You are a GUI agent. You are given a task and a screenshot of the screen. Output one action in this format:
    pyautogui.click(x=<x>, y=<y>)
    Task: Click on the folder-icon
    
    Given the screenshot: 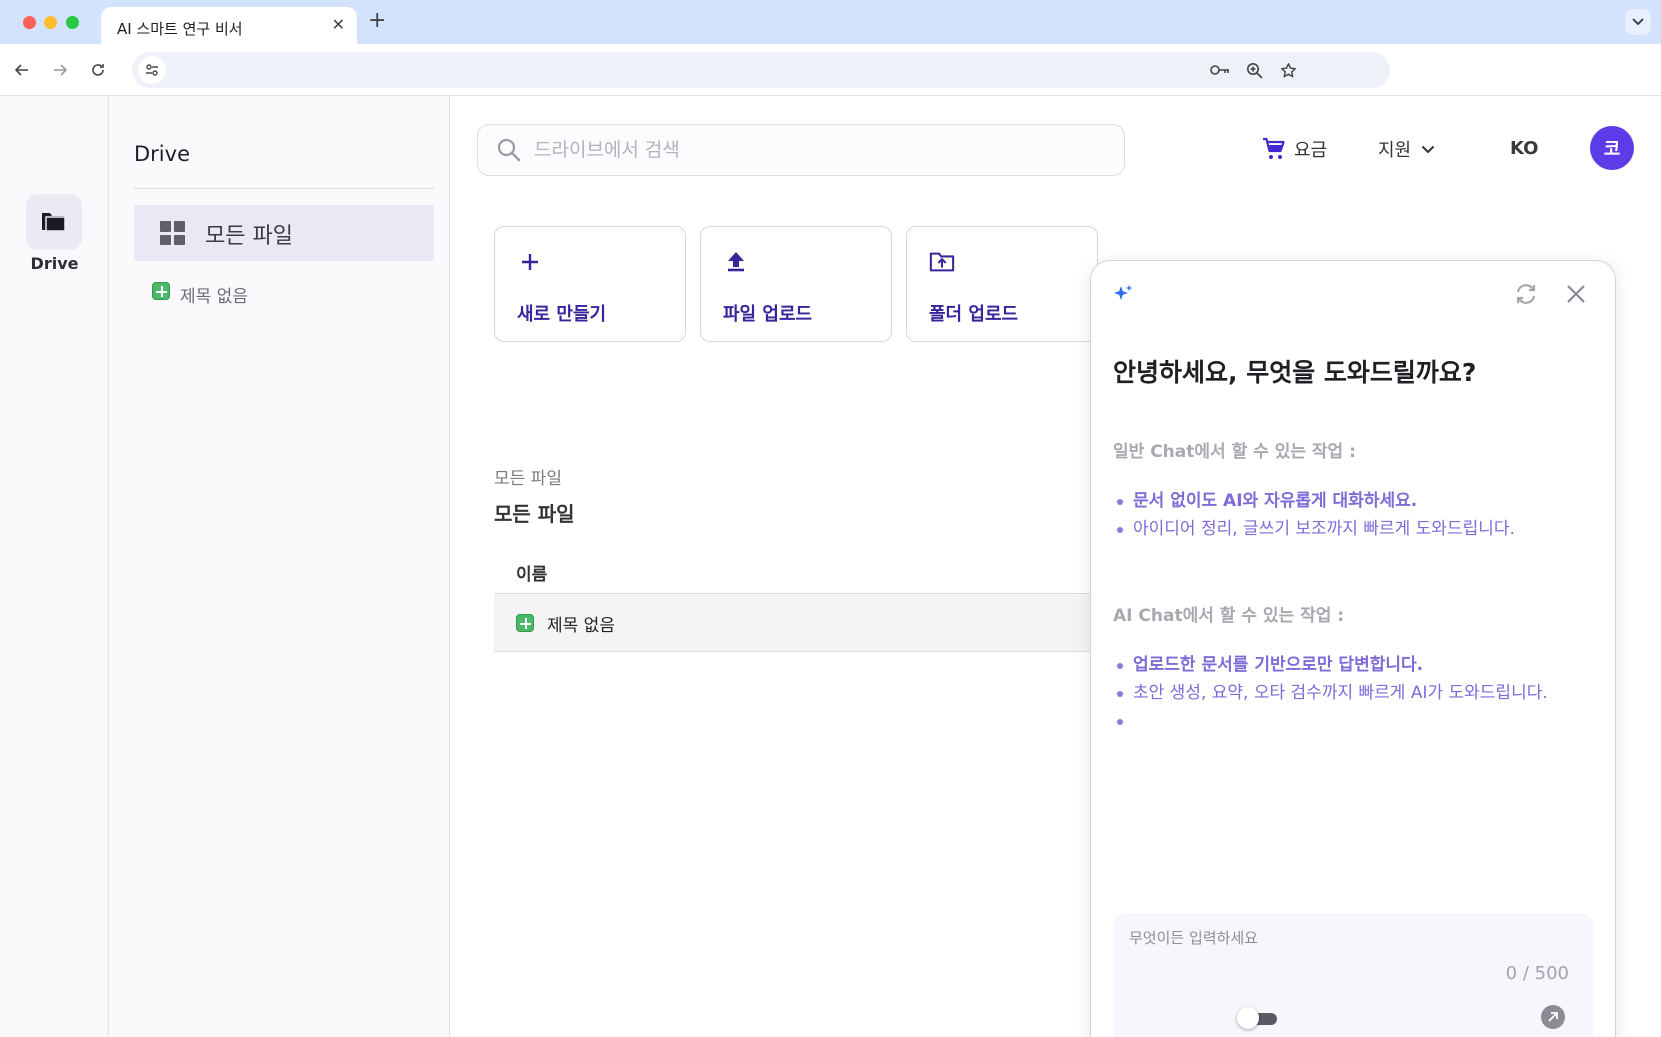 What is the action you would take?
    pyautogui.click(x=54, y=222)
    